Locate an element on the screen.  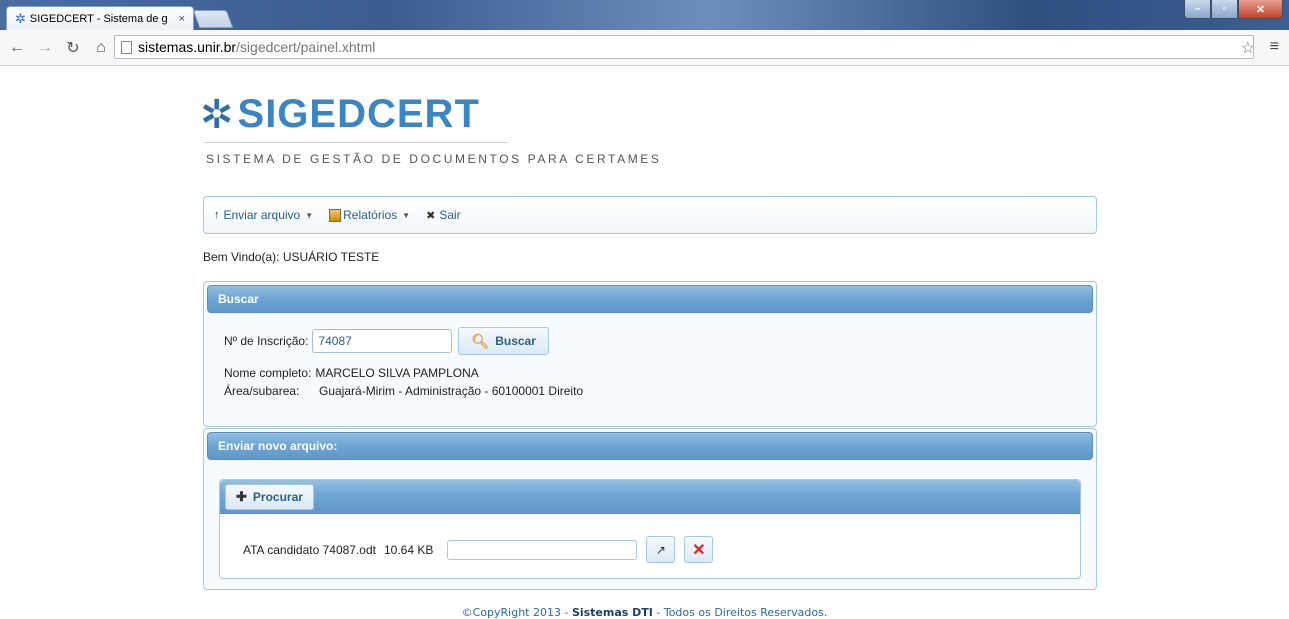
cancel-x-icon: ✕ is located at coordinates (699, 550).